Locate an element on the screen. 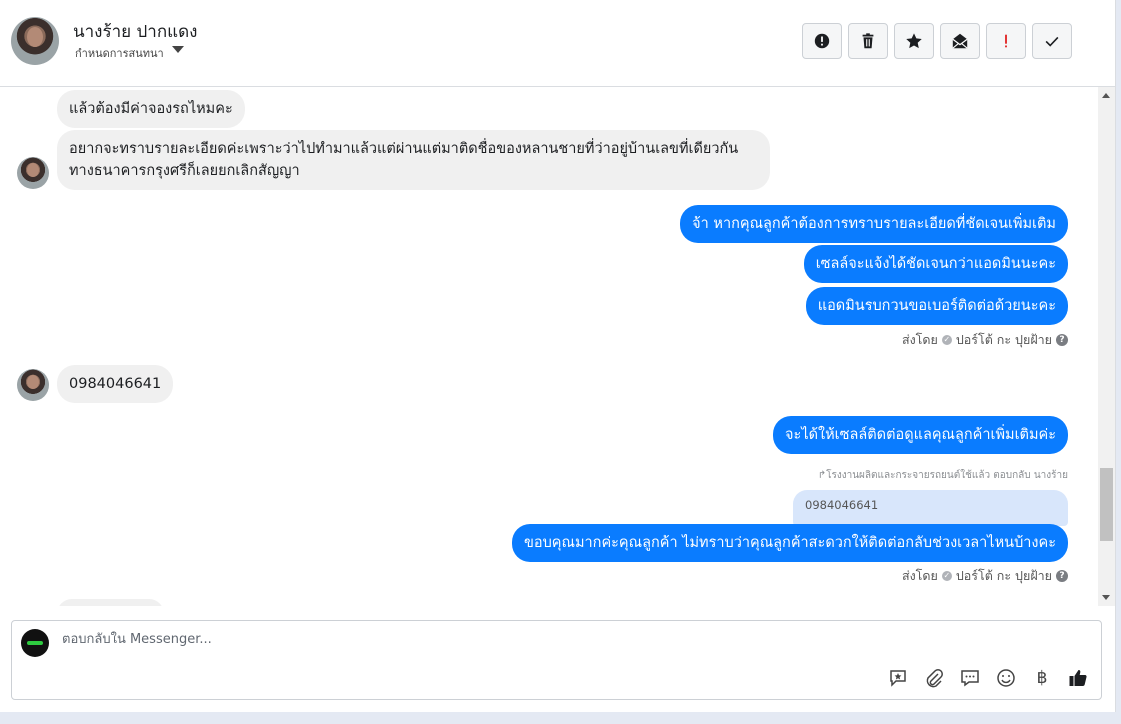 The height and width of the screenshot is (724, 1121). check-icon is located at coordinates (1052, 41).